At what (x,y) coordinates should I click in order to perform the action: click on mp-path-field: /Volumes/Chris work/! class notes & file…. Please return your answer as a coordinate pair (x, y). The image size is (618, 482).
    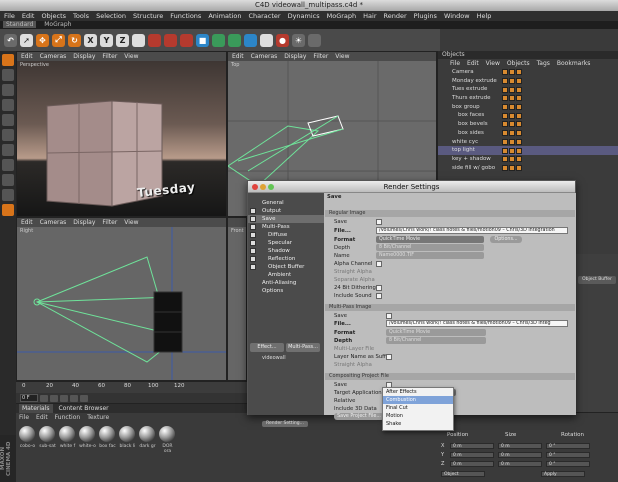
    Looking at the image, I should click on (477, 323).